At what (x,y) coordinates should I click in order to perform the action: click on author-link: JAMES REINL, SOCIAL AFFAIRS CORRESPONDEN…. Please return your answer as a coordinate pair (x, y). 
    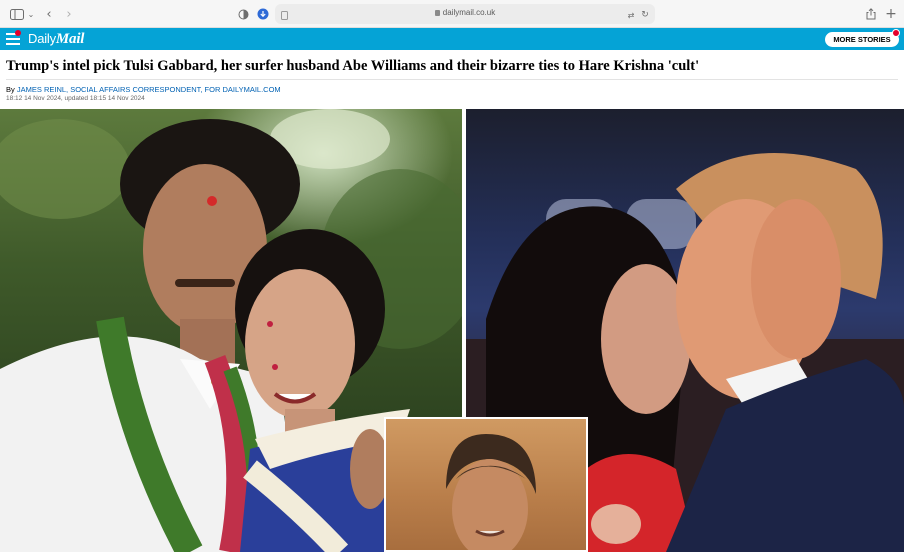
    Looking at the image, I should click on (149, 89).